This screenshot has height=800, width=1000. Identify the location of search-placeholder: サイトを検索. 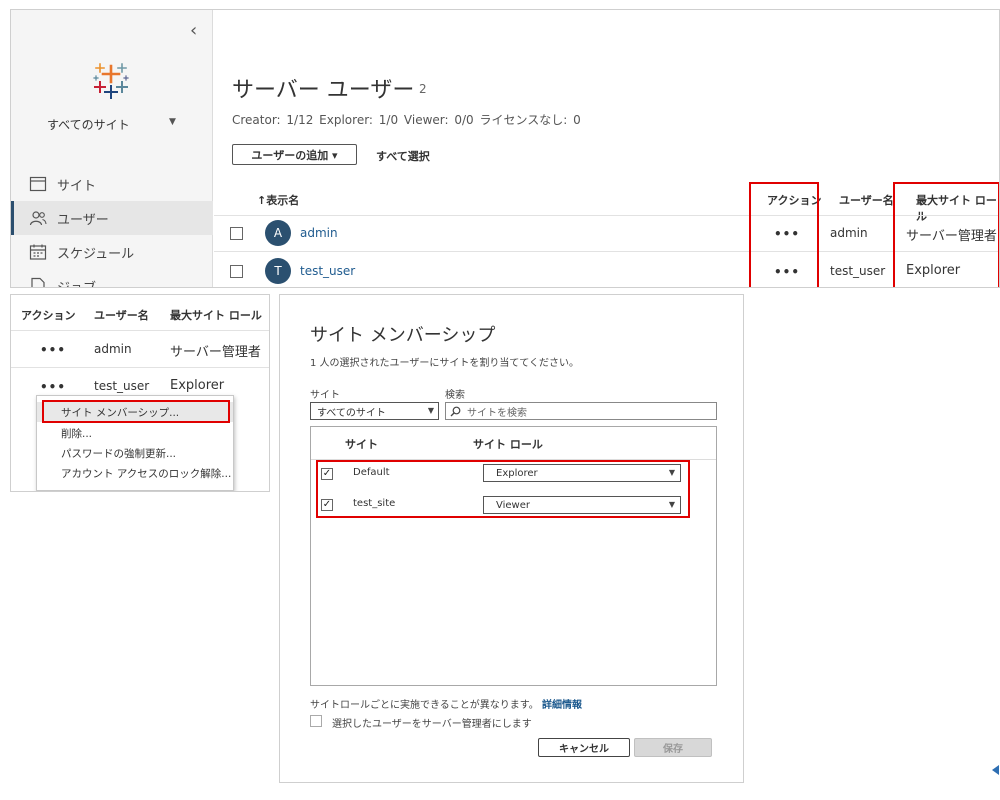
(497, 413).